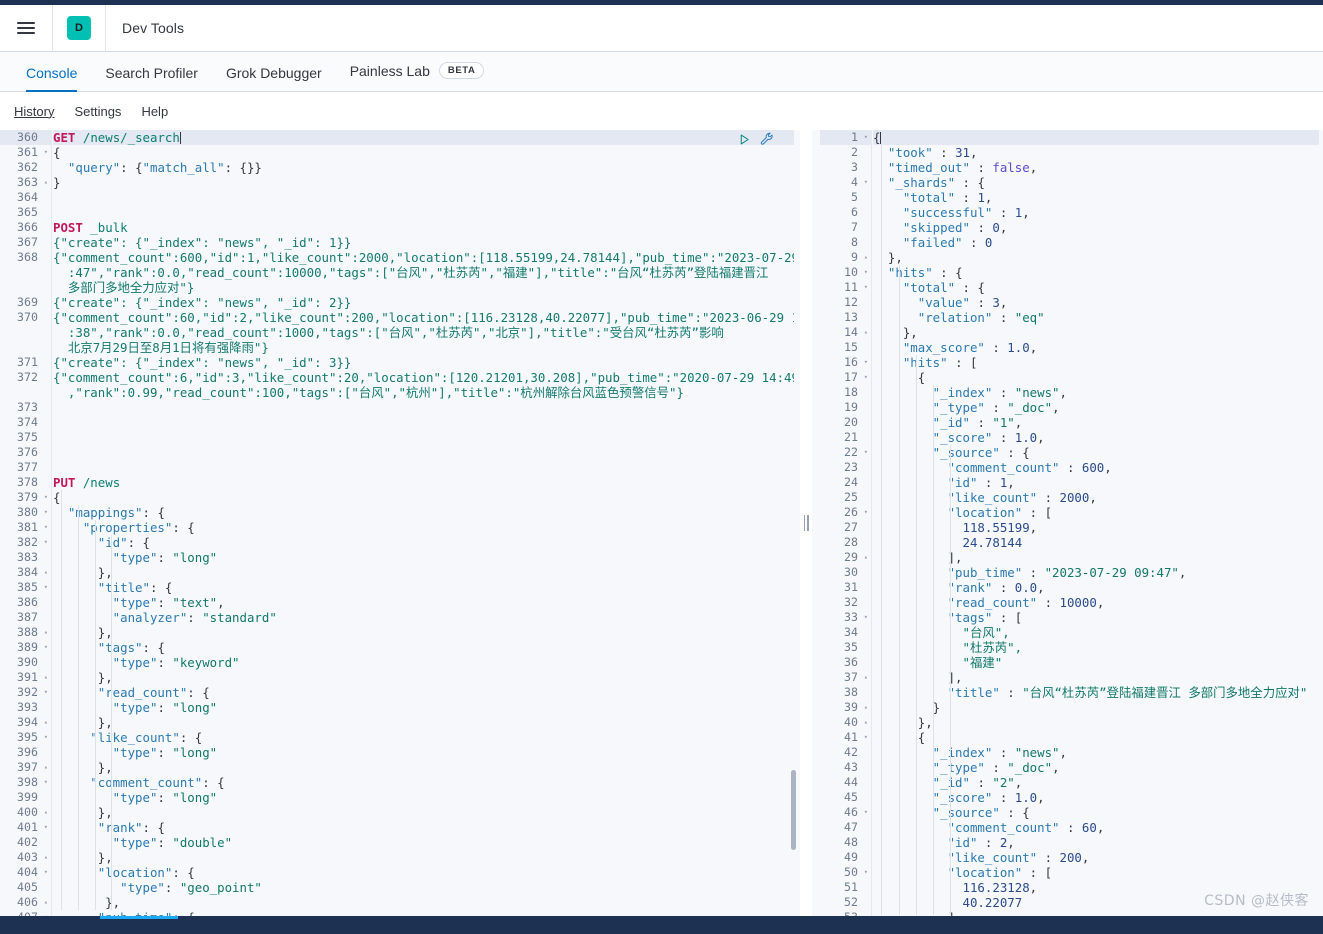 The image size is (1323, 934). What do you see at coordinates (1096, 632) in the screenshot?
I see `code-line: "台风",` at bounding box center [1096, 632].